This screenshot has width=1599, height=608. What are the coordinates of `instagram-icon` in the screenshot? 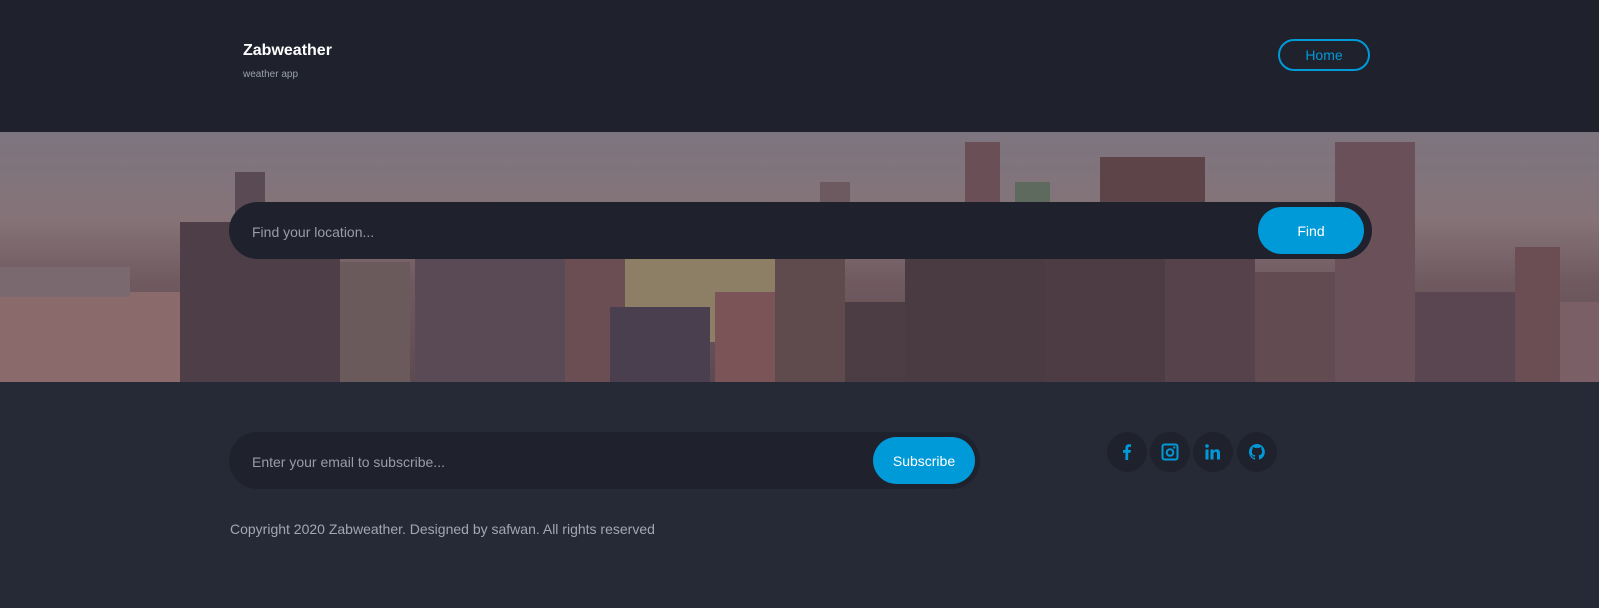 It's located at (1170, 452).